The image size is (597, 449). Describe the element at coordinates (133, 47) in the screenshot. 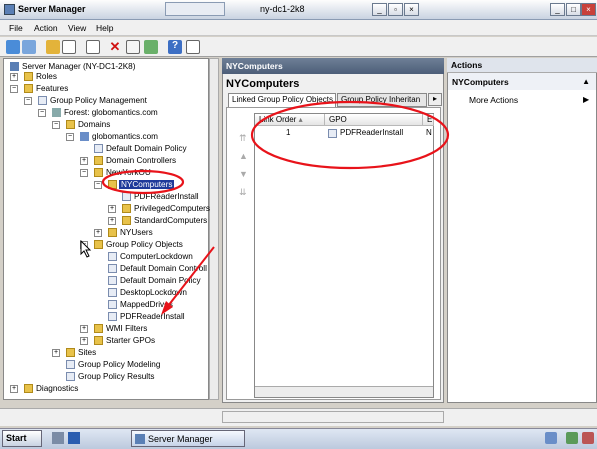

I see `properties-icon` at that location.